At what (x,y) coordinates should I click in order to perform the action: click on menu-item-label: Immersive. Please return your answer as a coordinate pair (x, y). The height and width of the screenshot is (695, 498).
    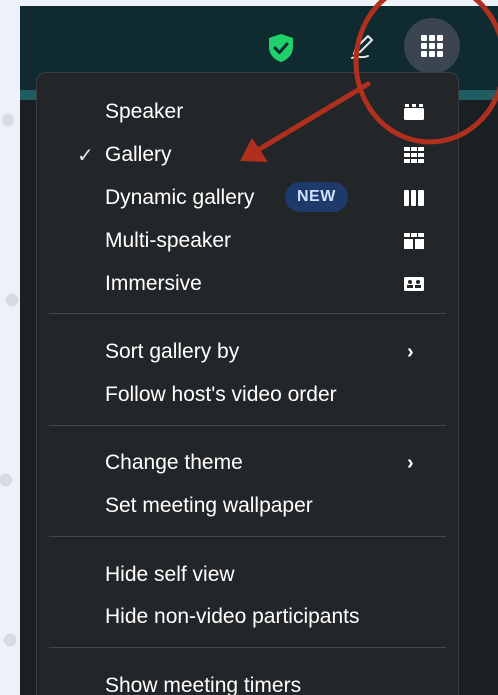
    Looking at the image, I should click on (153, 283).